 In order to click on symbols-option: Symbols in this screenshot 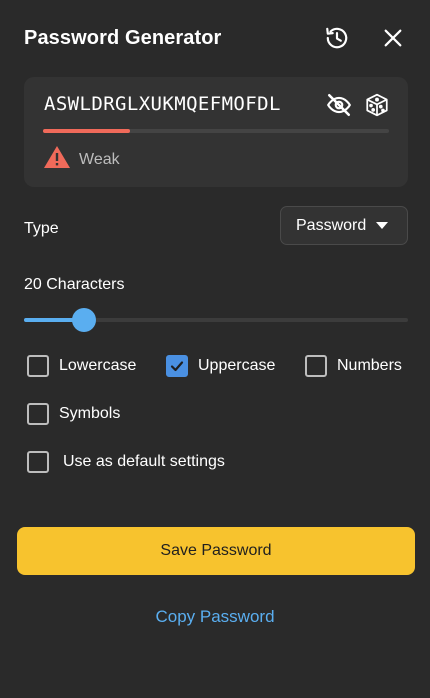, I will do `click(73, 414)`.